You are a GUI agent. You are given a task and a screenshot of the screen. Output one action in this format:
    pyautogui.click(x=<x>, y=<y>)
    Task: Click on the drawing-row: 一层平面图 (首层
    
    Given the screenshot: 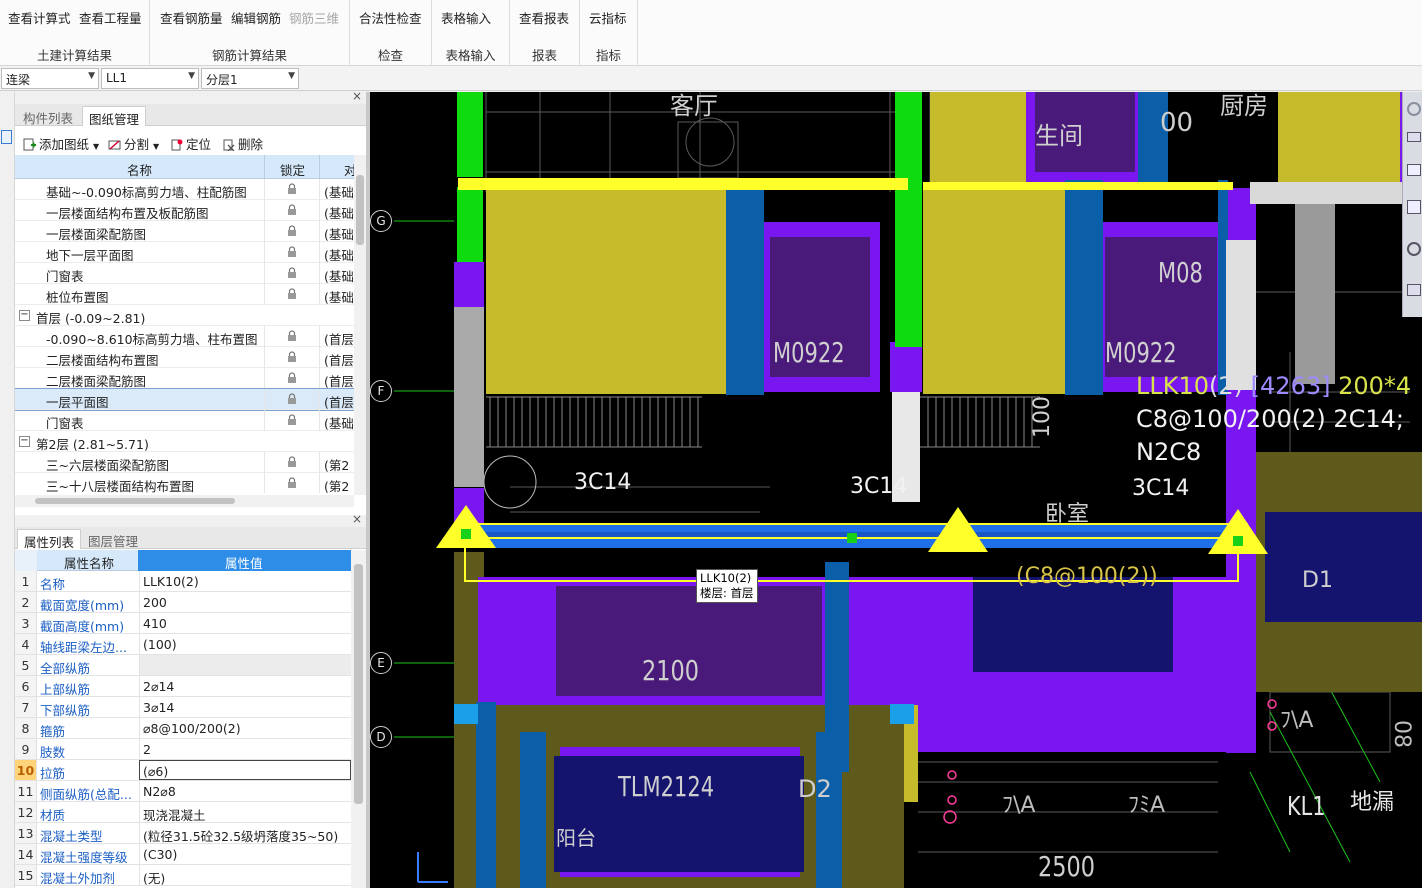 What is the action you would take?
    pyautogui.click(x=184, y=399)
    